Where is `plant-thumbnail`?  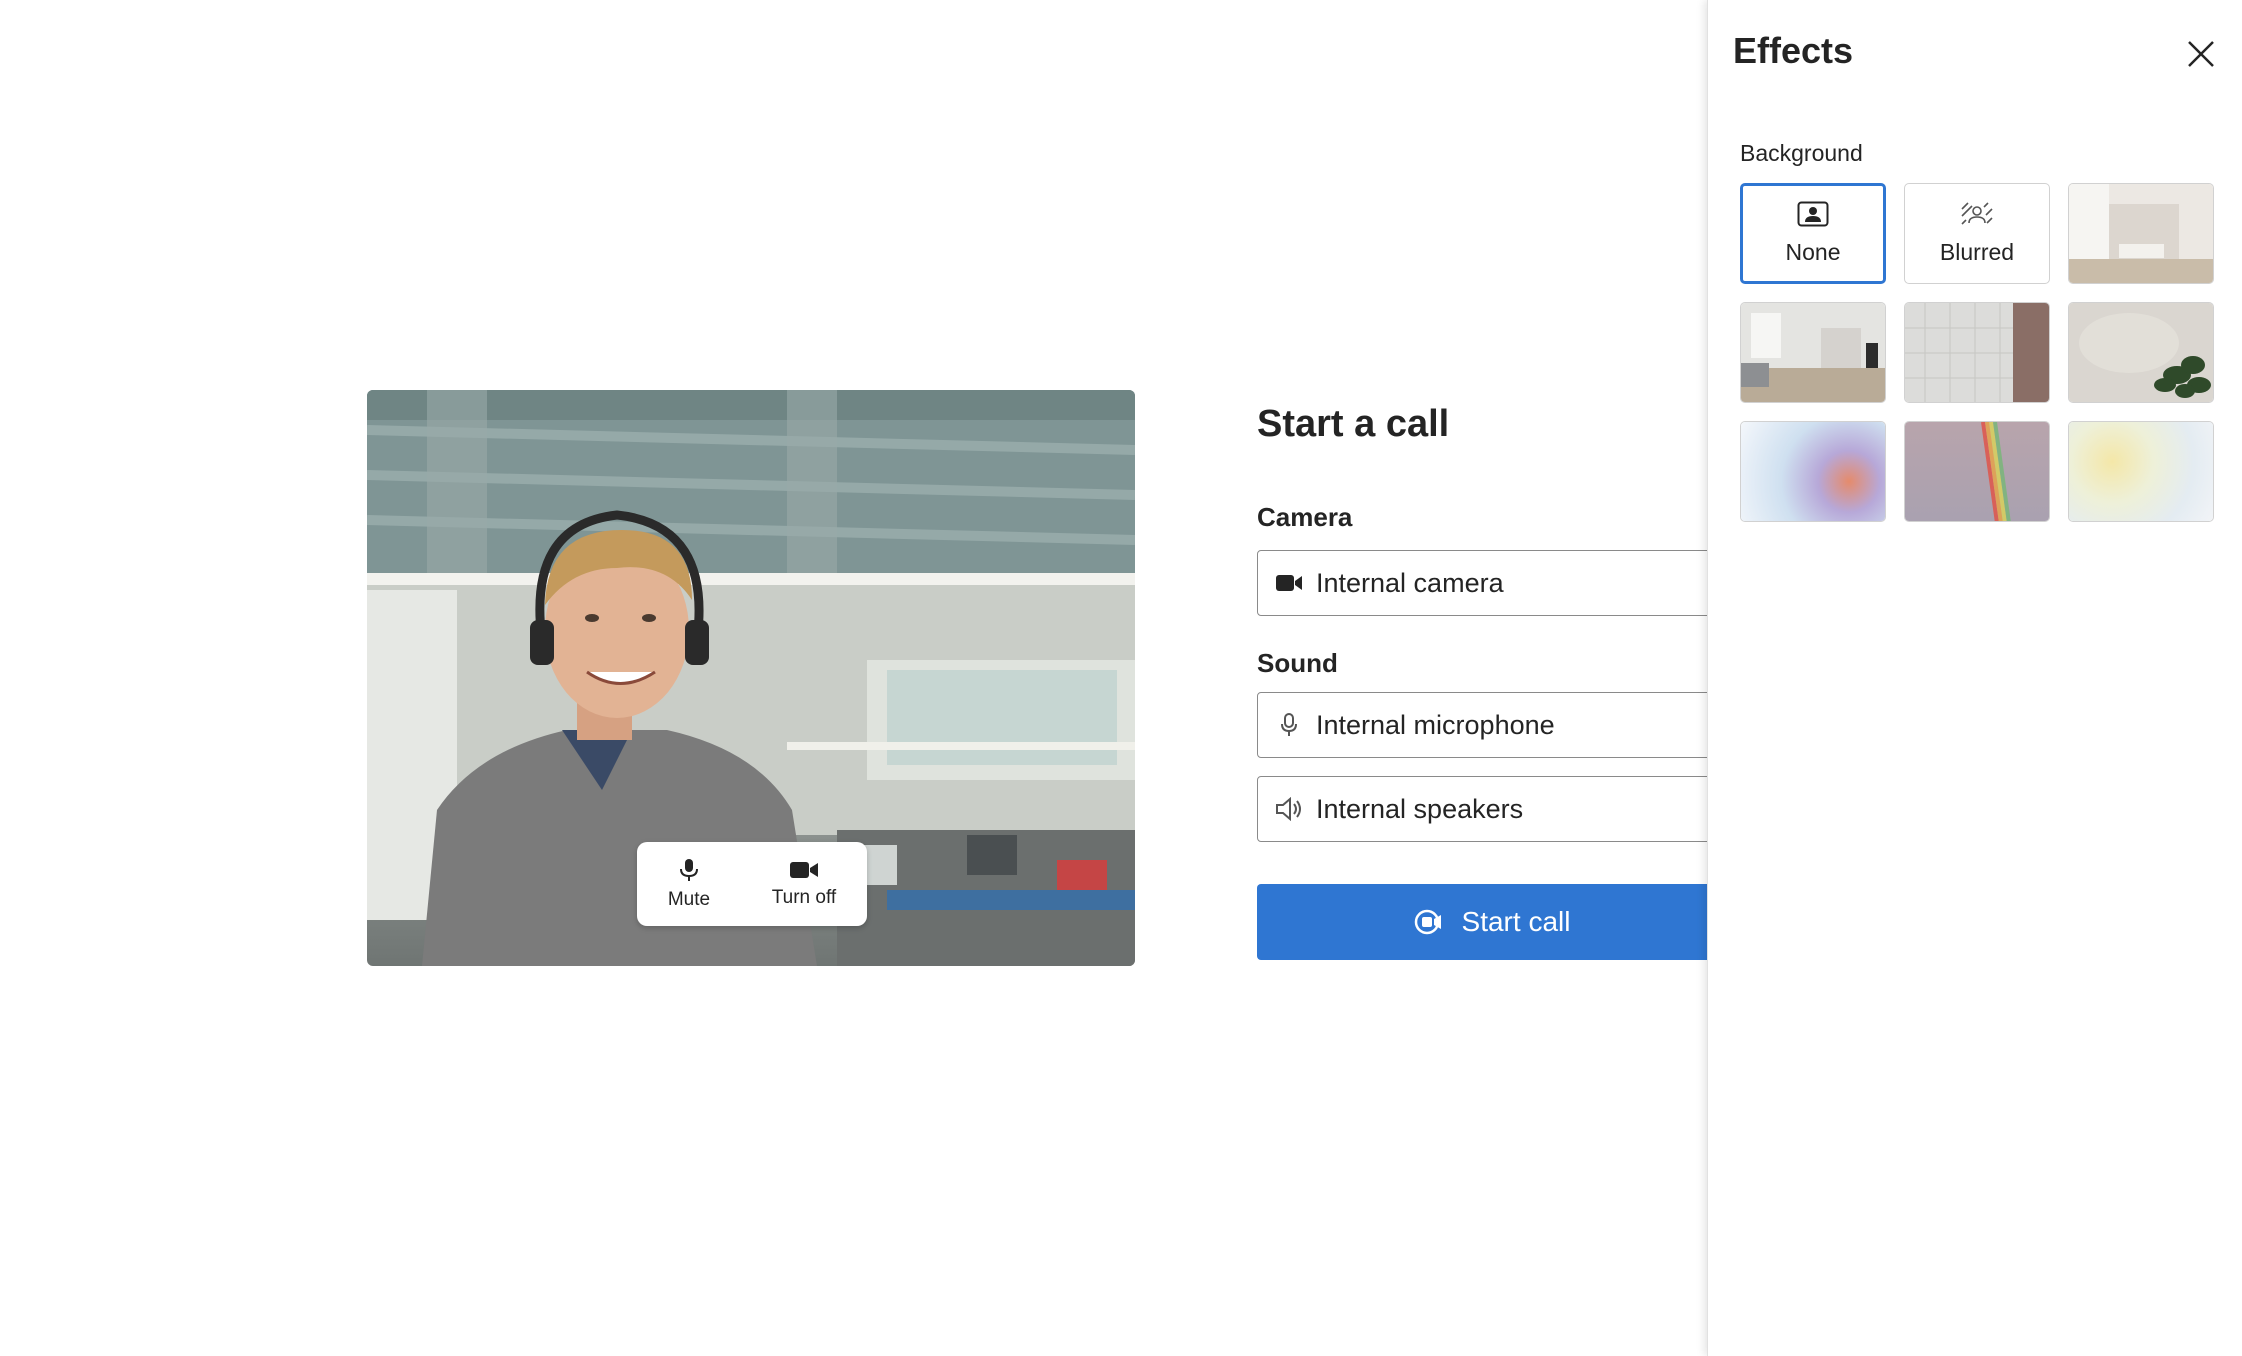
plant-thumbnail is located at coordinates (2141, 352).